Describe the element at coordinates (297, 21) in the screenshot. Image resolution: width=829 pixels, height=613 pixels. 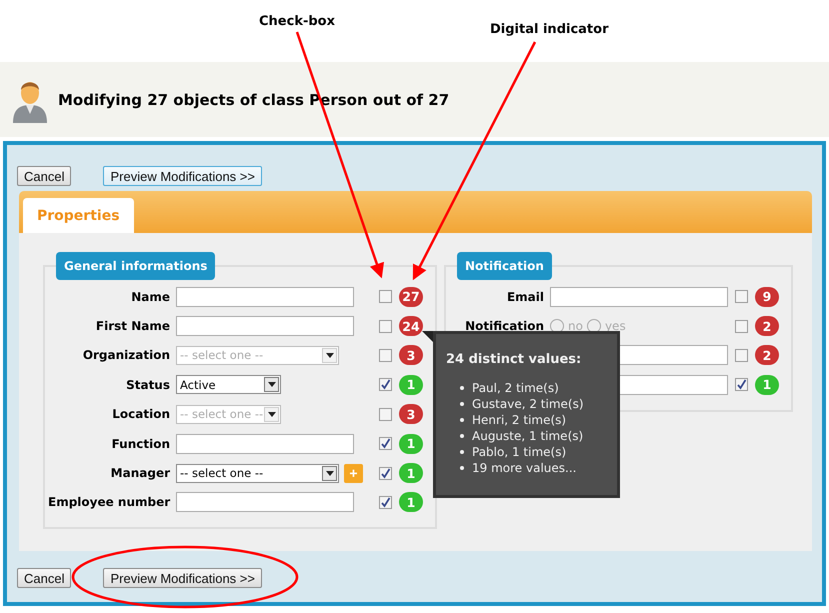
I see `annotation-label: Check-box` at that location.